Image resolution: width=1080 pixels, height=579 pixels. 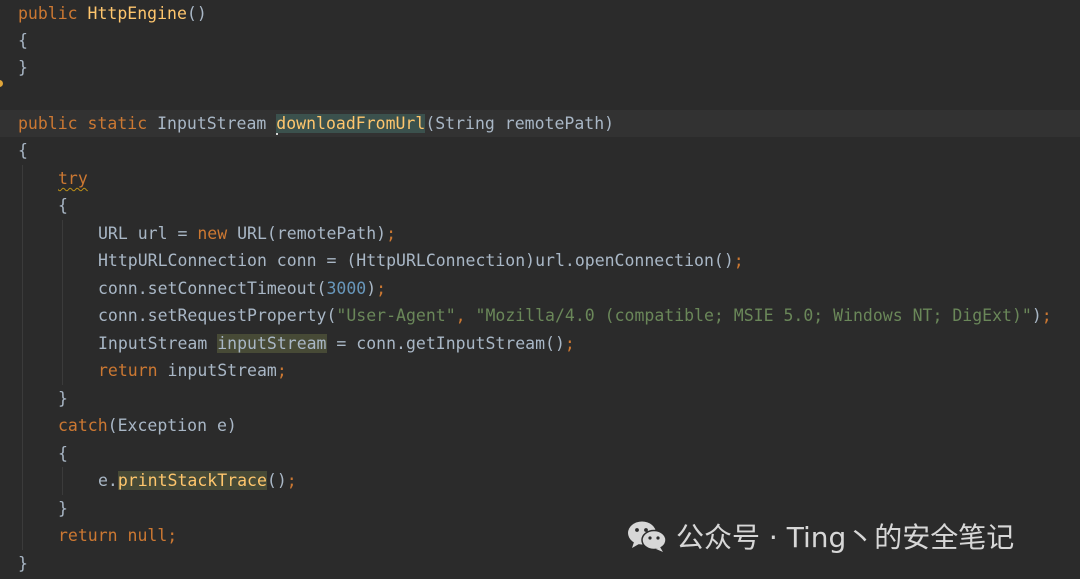 I want to click on code-text: URL url =, so click(x=148, y=233).